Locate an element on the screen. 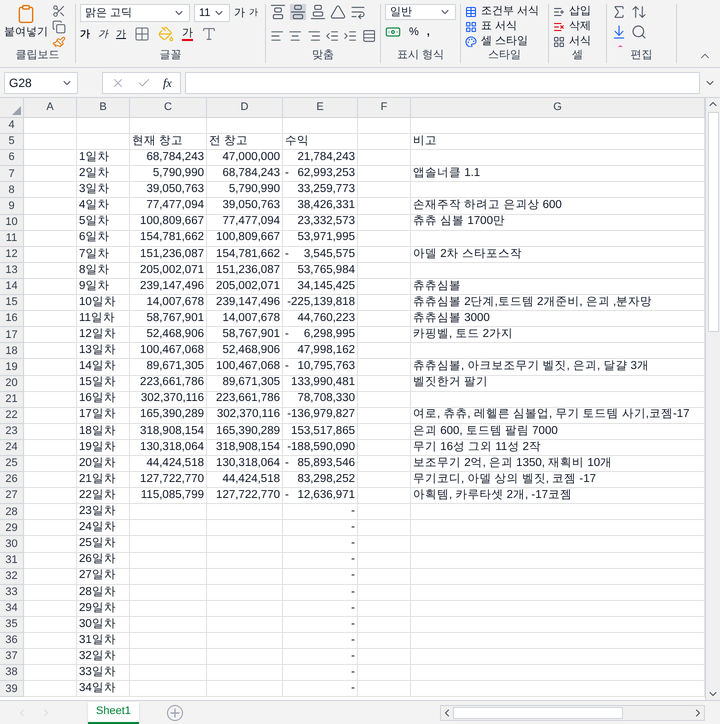 Image resolution: width=720 pixels, height=724 pixels. italic-button: 가 is located at coordinates (103, 34).